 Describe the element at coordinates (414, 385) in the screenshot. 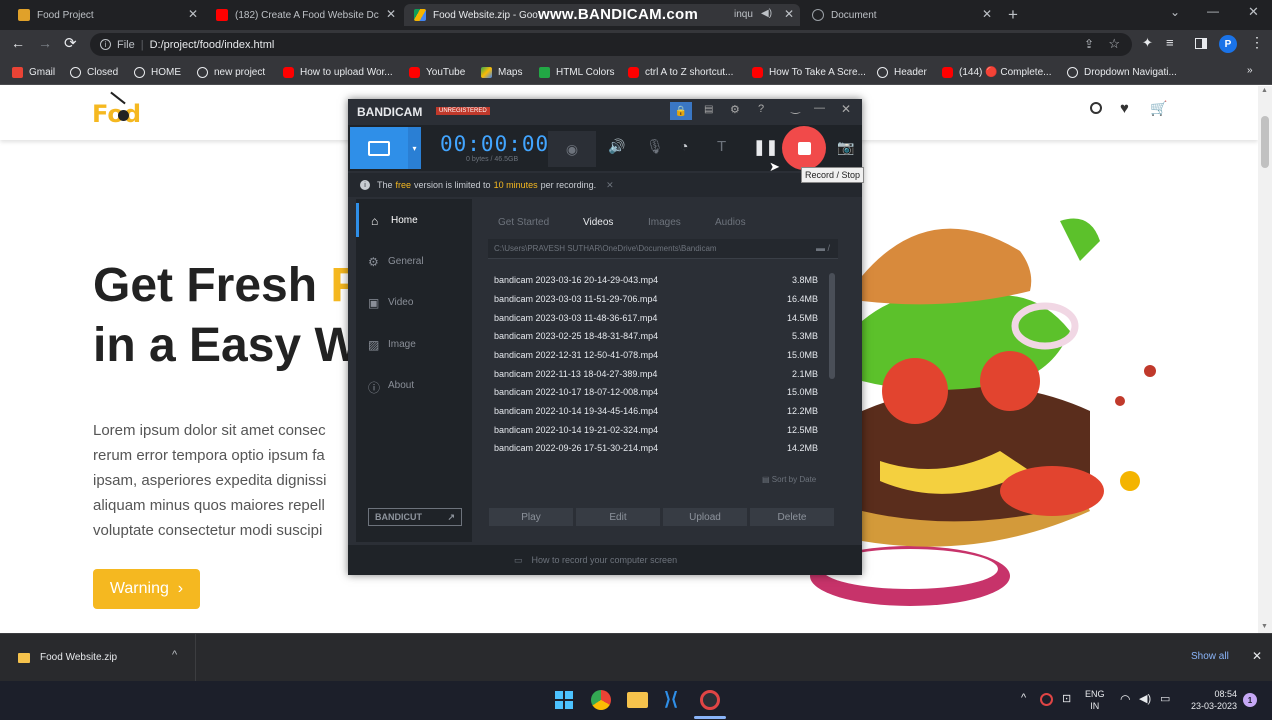

I see `sidebar-item-about: ⓘ About` at that location.